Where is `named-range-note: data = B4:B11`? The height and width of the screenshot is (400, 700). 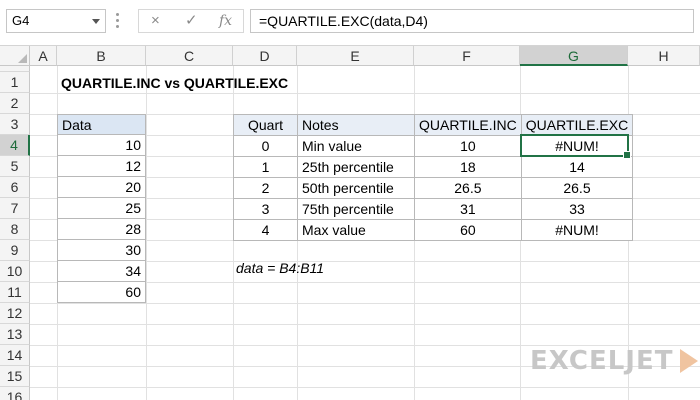
named-range-note: data = B4:B11 is located at coordinates (280, 268).